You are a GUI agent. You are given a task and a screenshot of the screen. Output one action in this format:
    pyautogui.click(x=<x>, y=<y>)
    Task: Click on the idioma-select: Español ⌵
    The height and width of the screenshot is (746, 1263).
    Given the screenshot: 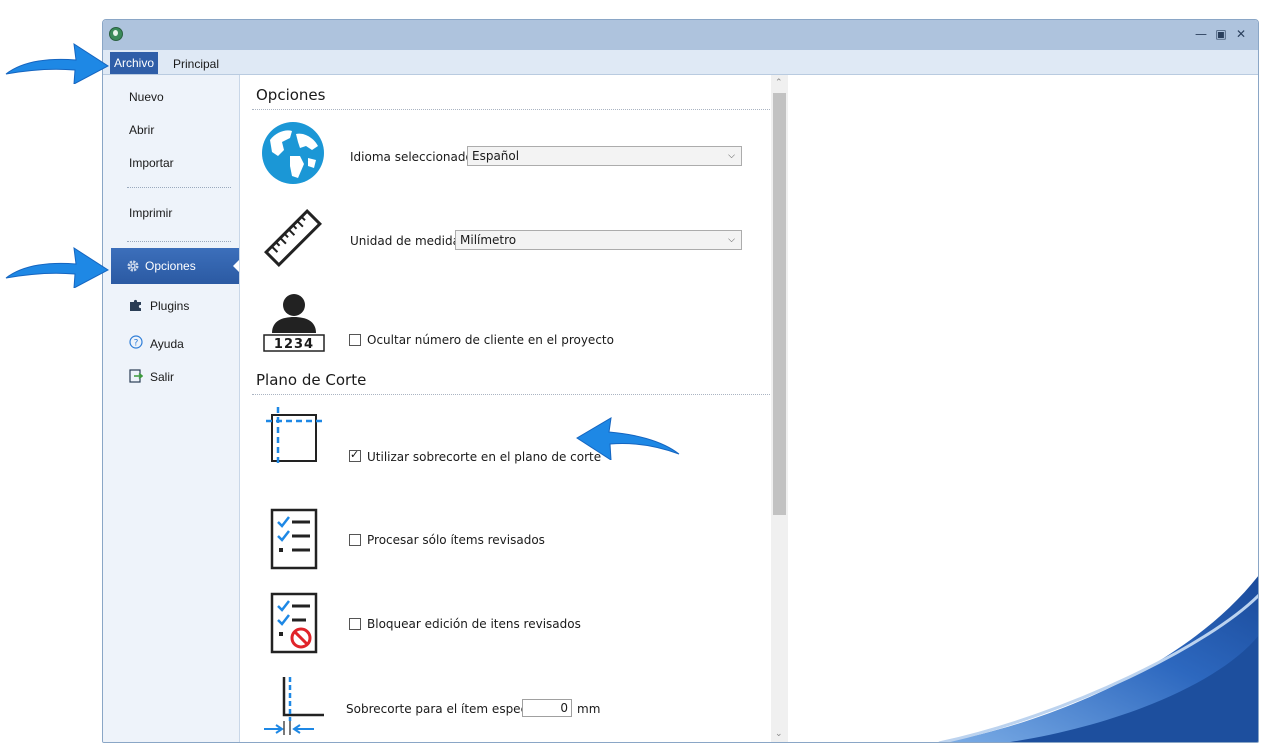 What is the action you would take?
    pyautogui.click(x=604, y=156)
    